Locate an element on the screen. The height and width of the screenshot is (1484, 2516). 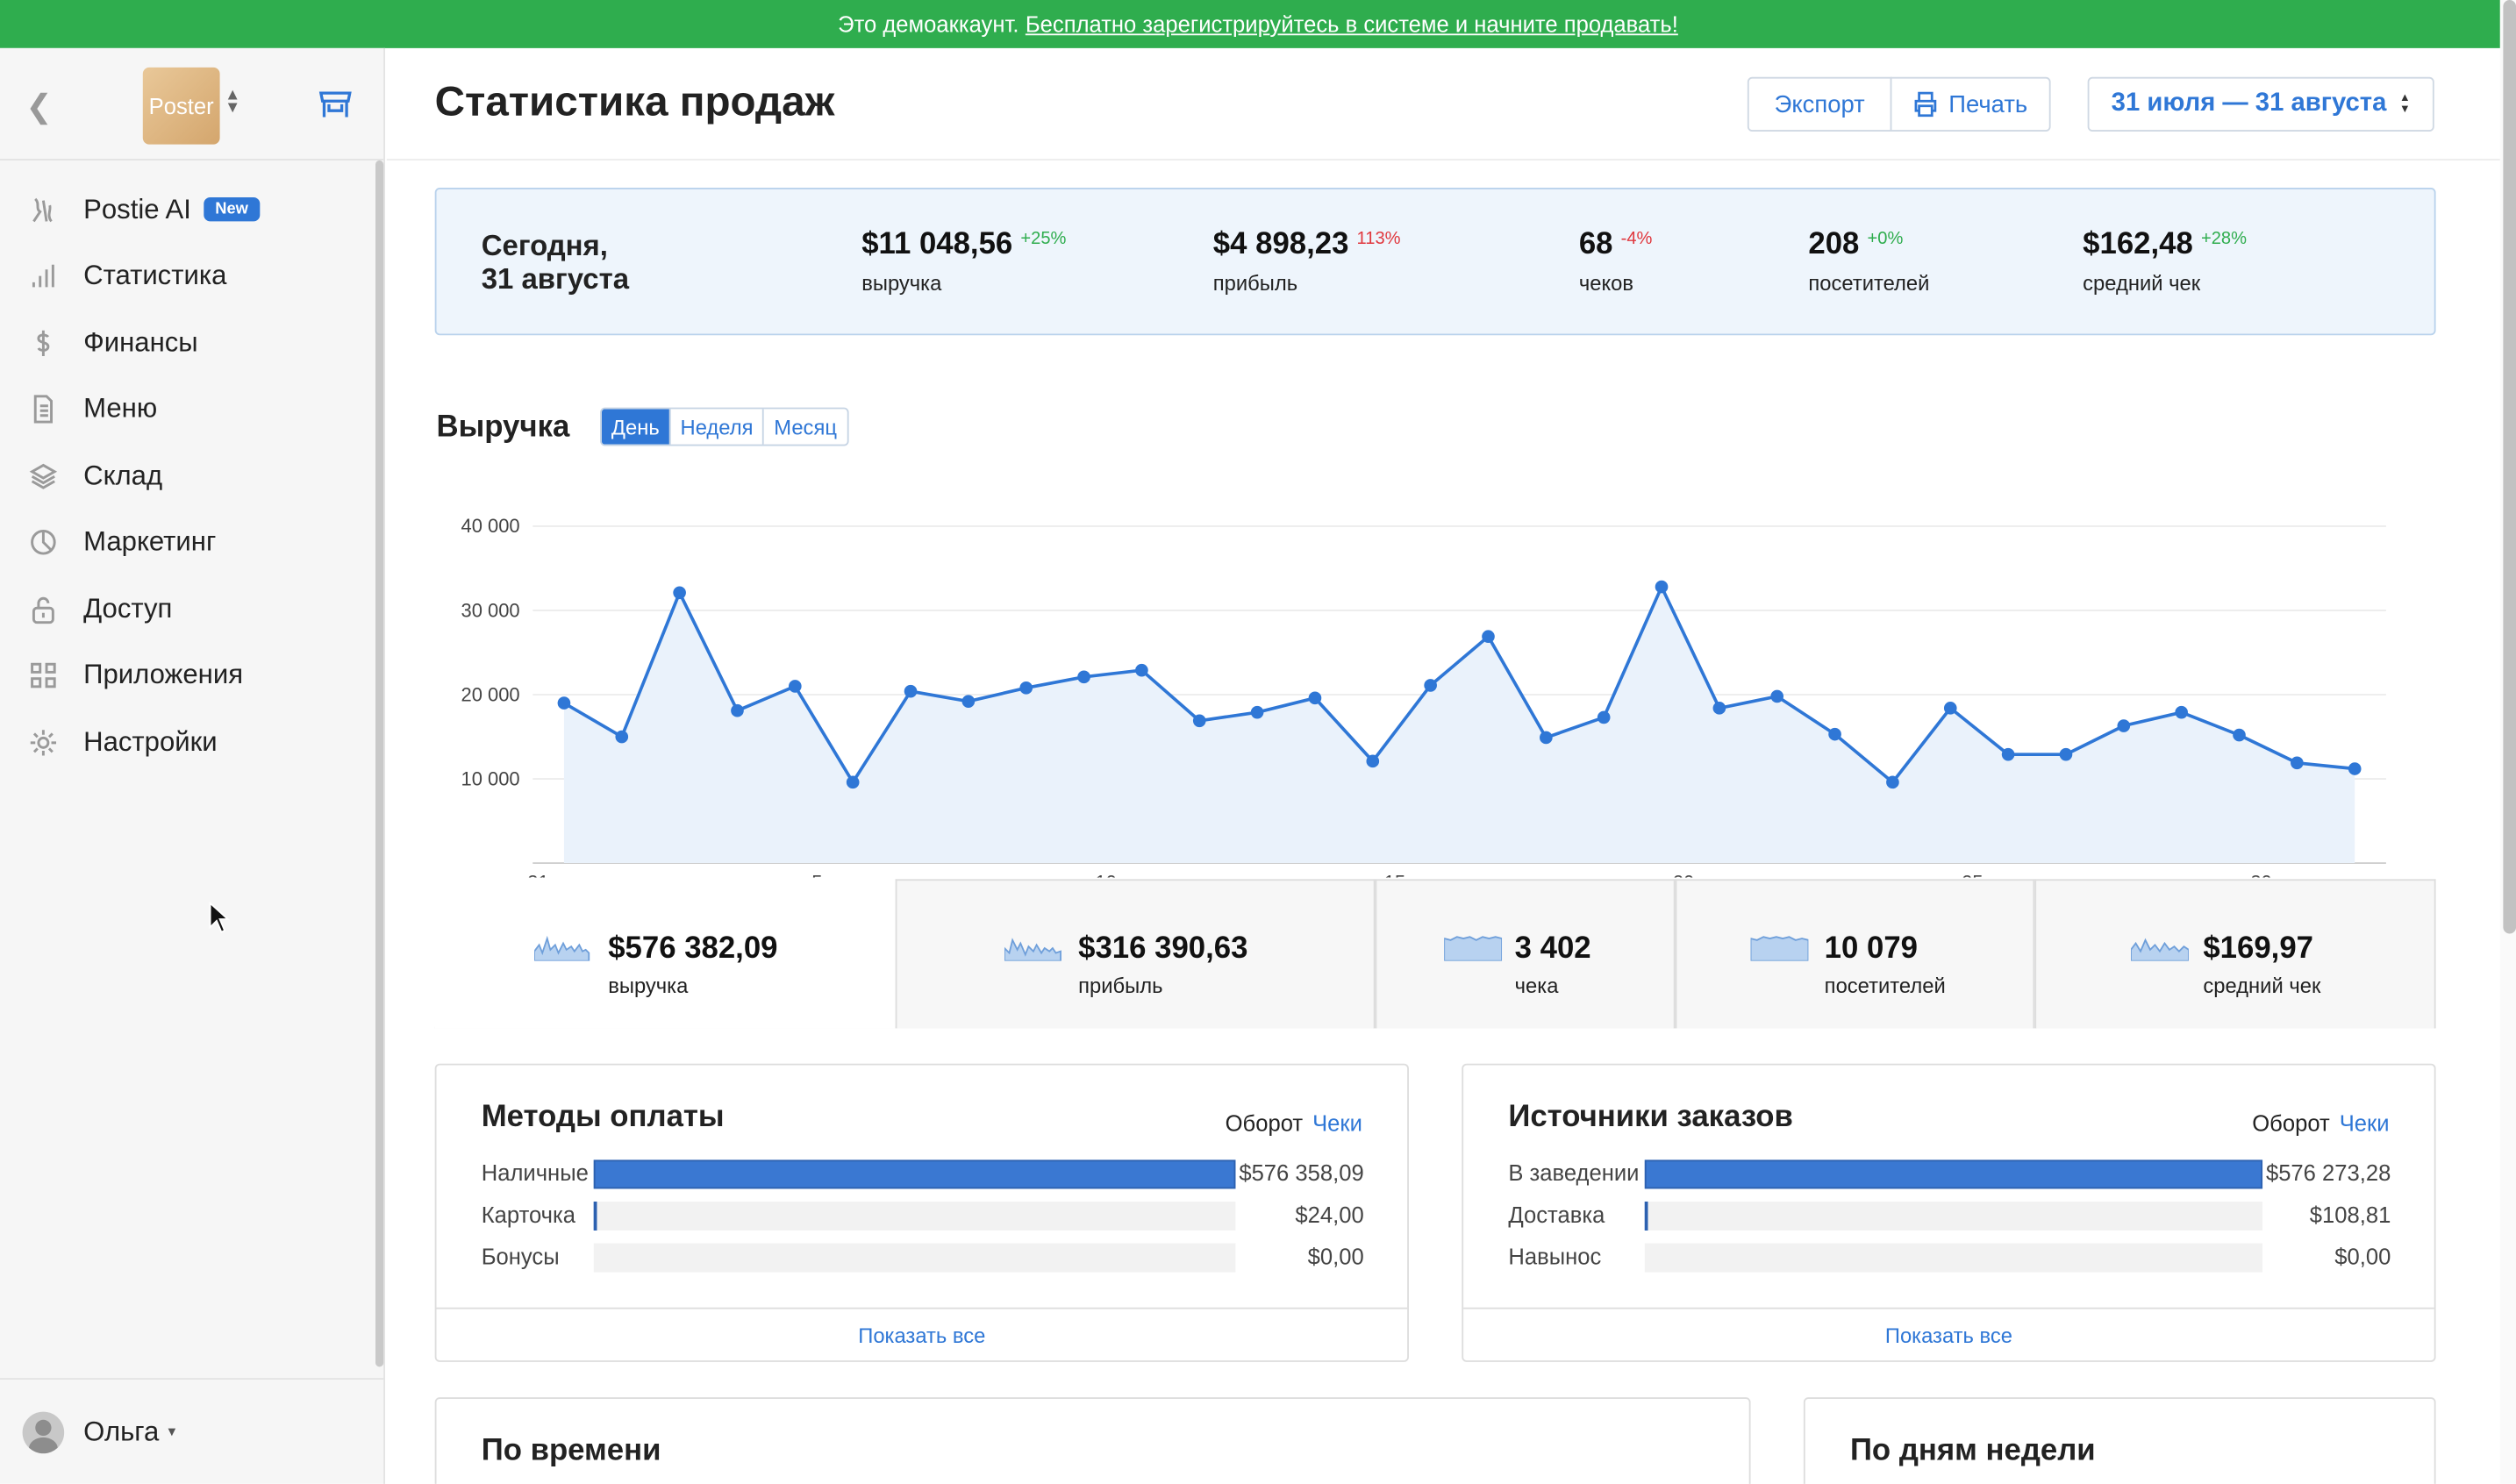
summary-label: выручка is located at coordinates (648, 986).